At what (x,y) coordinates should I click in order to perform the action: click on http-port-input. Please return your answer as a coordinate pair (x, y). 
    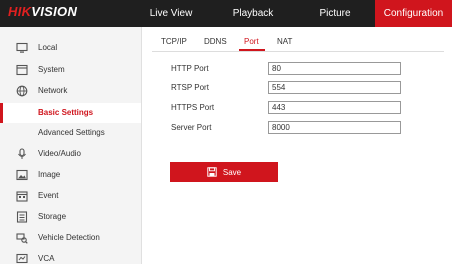
    Looking at the image, I should click on (334, 68).